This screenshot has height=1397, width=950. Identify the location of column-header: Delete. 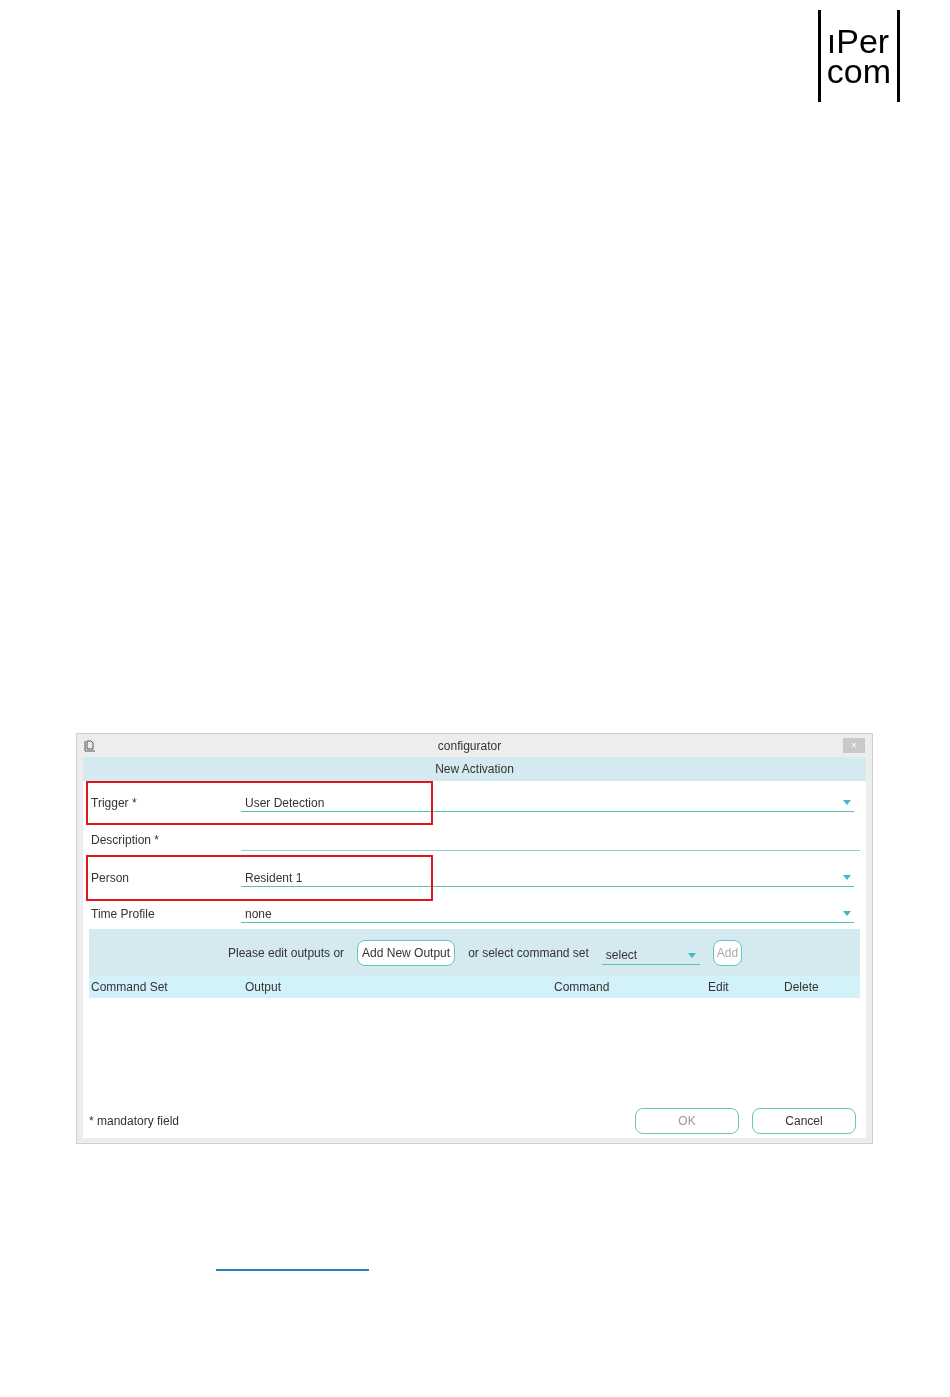
(801, 987).